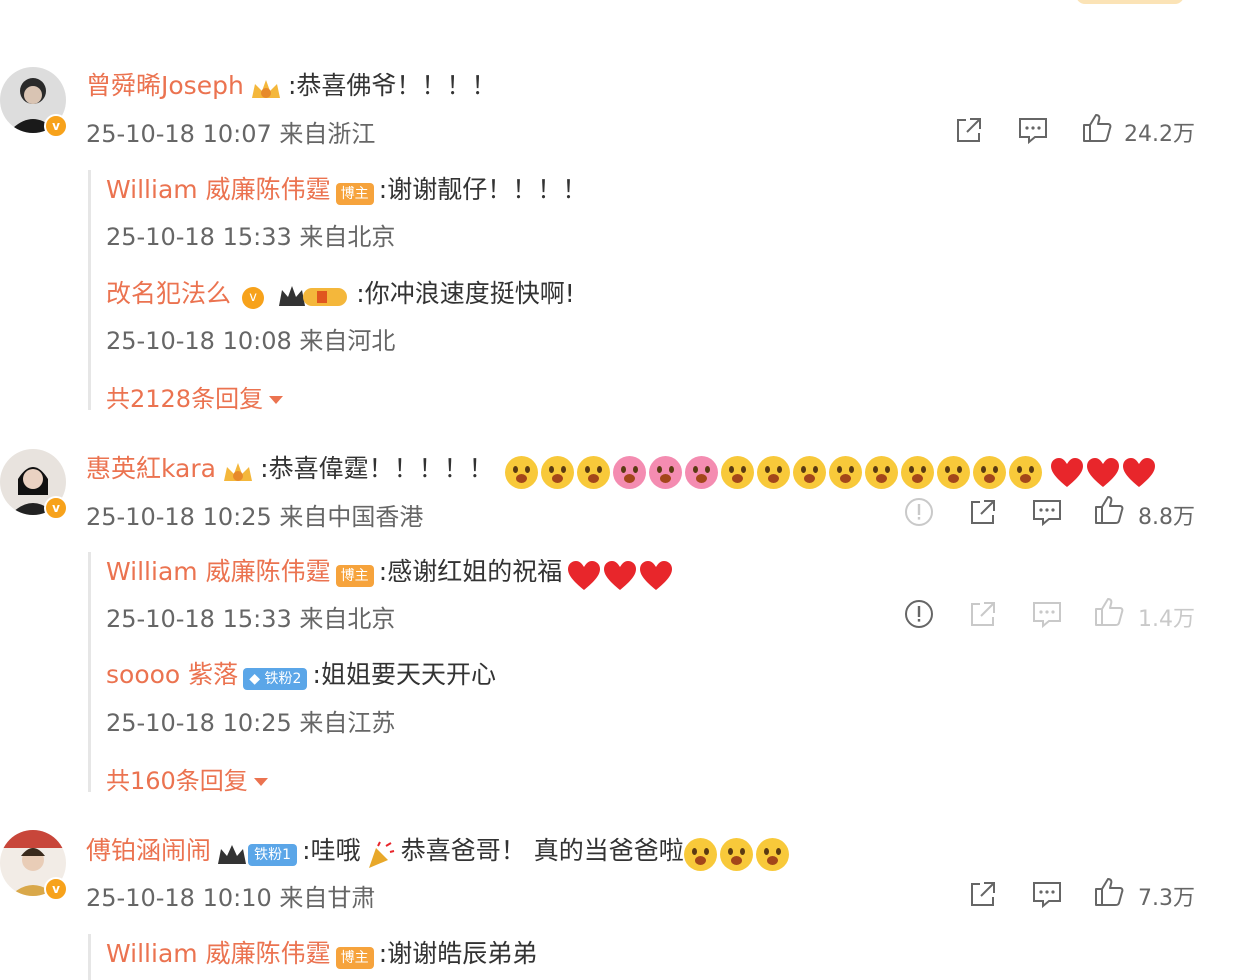  Describe the element at coordinates (1166, 619) in the screenshot. I see `like-count: 1.4万` at that location.